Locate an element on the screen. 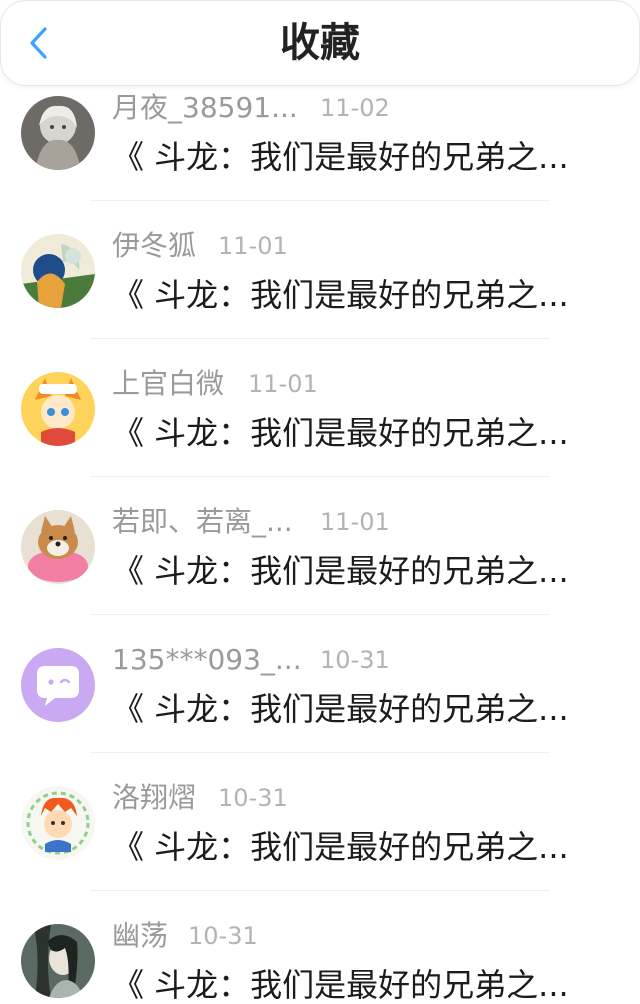  top-bar: 收藏 is located at coordinates (320, 43).